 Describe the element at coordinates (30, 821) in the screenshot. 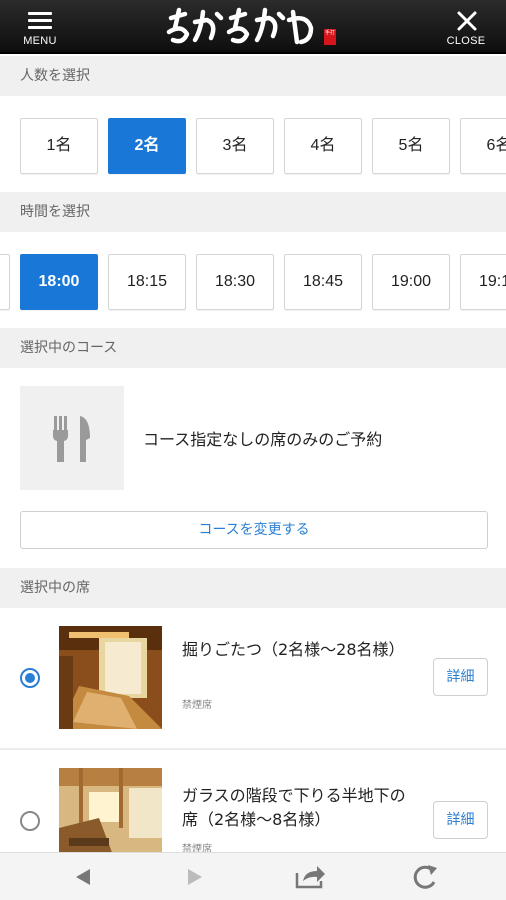

I see `seat-radio` at that location.